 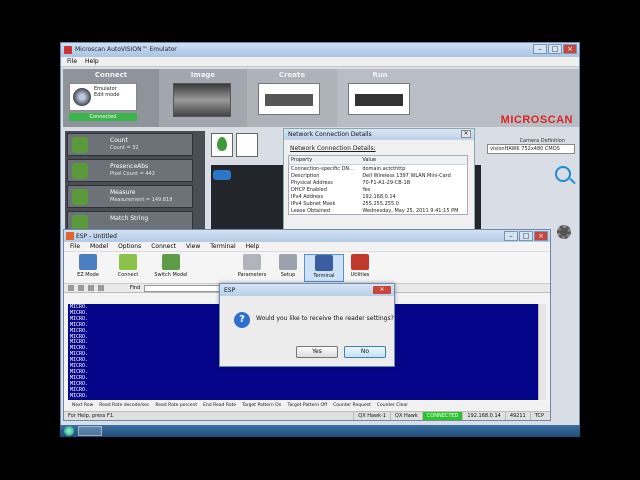 What do you see at coordinates (563, 174) in the screenshot?
I see `search-icon` at bounding box center [563, 174].